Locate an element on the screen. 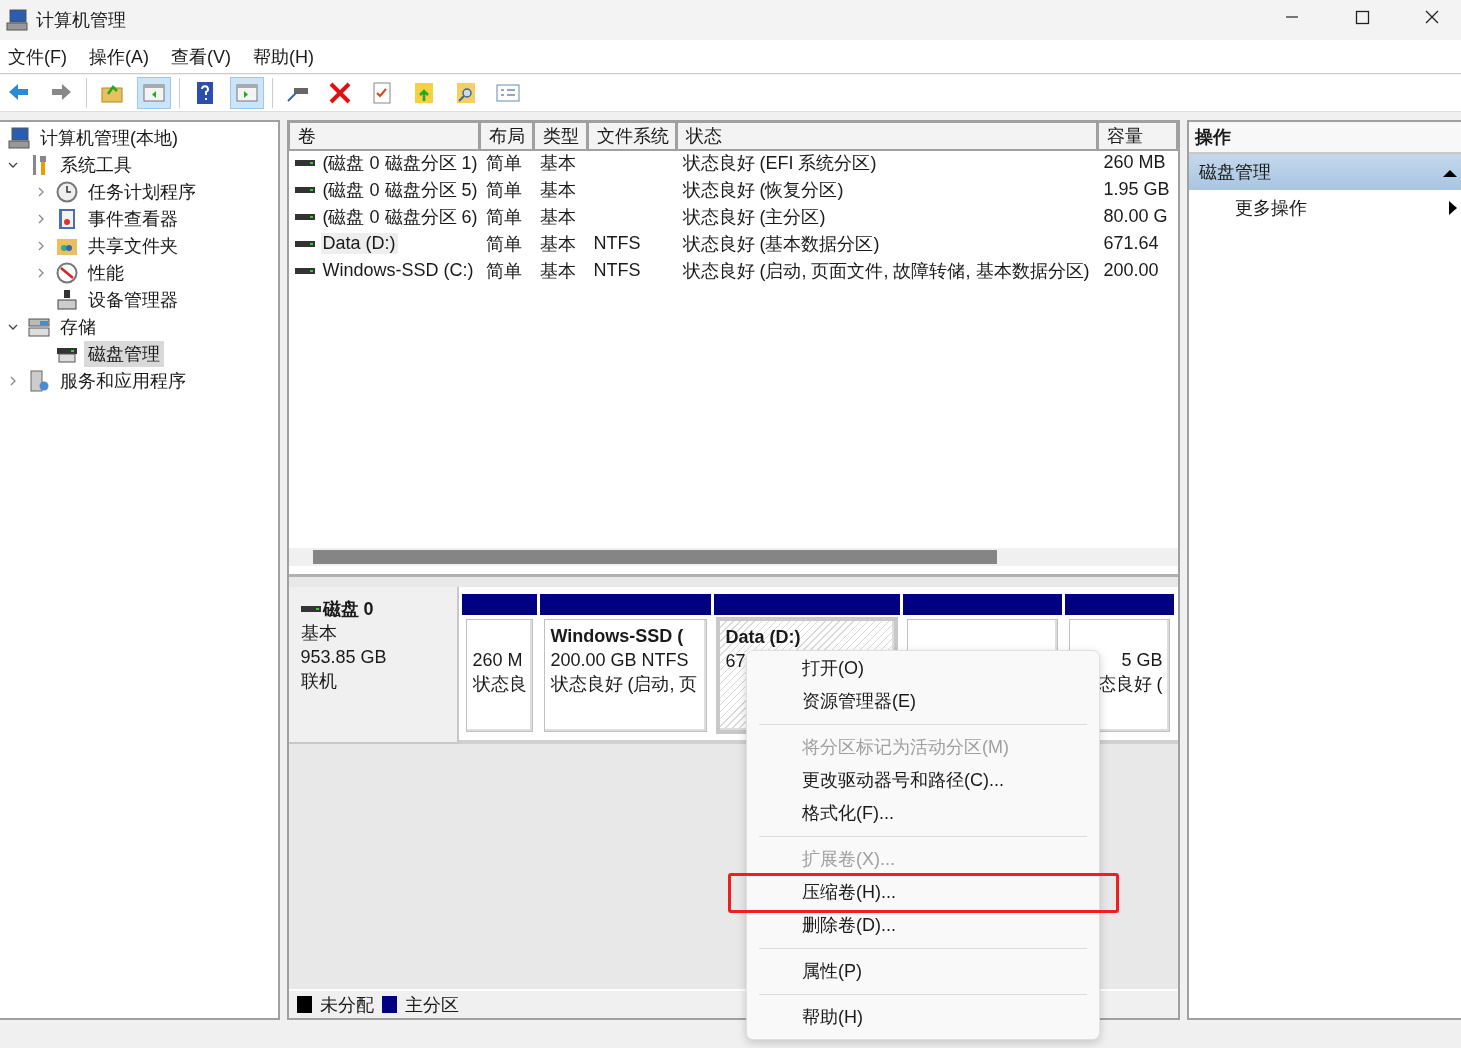 This screenshot has width=1461, height=1048. tree-item: 存储 is located at coordinates (78, 326).